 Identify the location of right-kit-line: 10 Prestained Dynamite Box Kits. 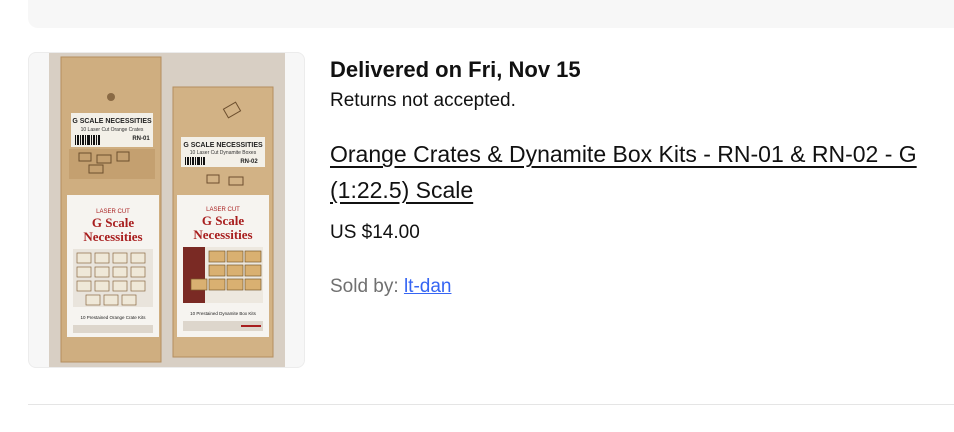
(223, 313).